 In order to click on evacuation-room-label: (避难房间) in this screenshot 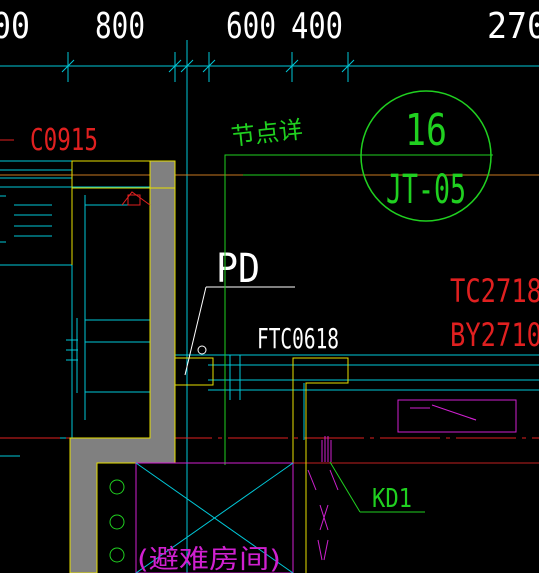, I will do `click(209, 559)`.